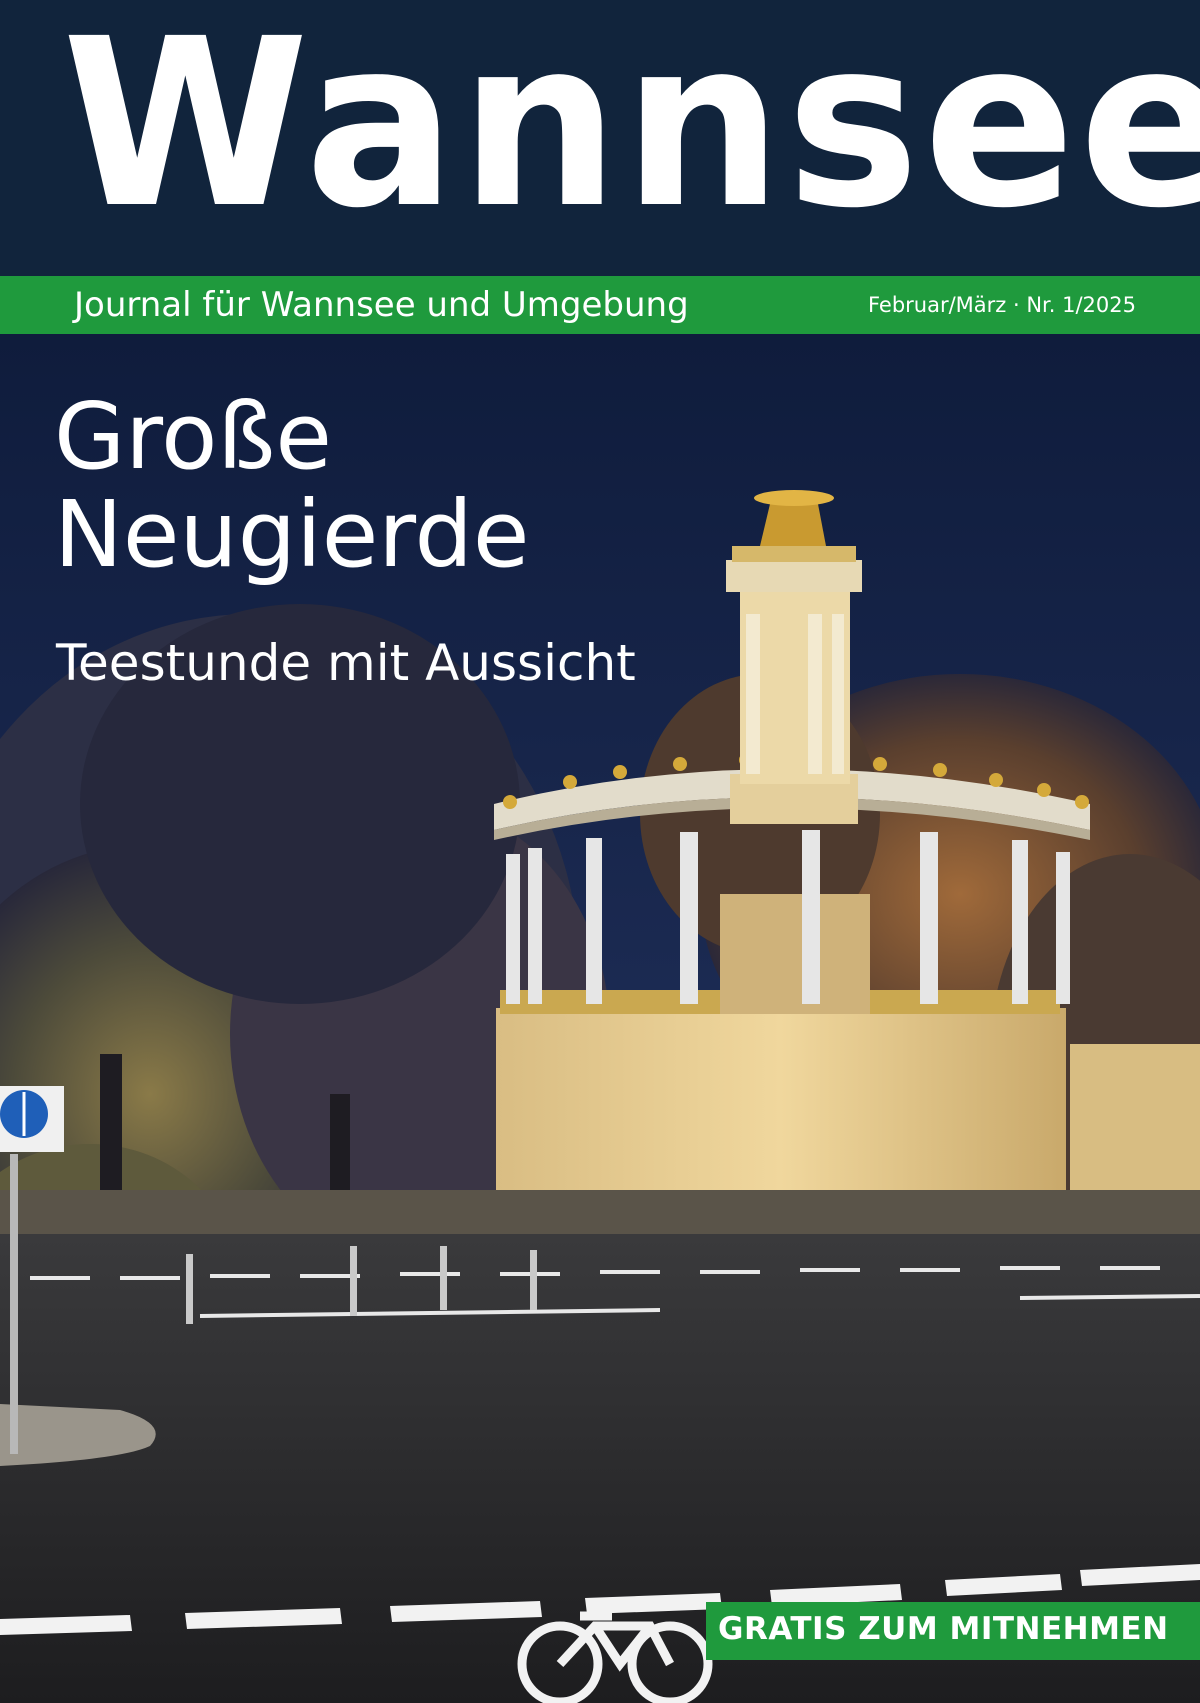 The image size is (1200, 1703). Describe the element at coordinates (24, 1114) in the screenshot. I see `bike-pedestrian-sign-icon` at that location.